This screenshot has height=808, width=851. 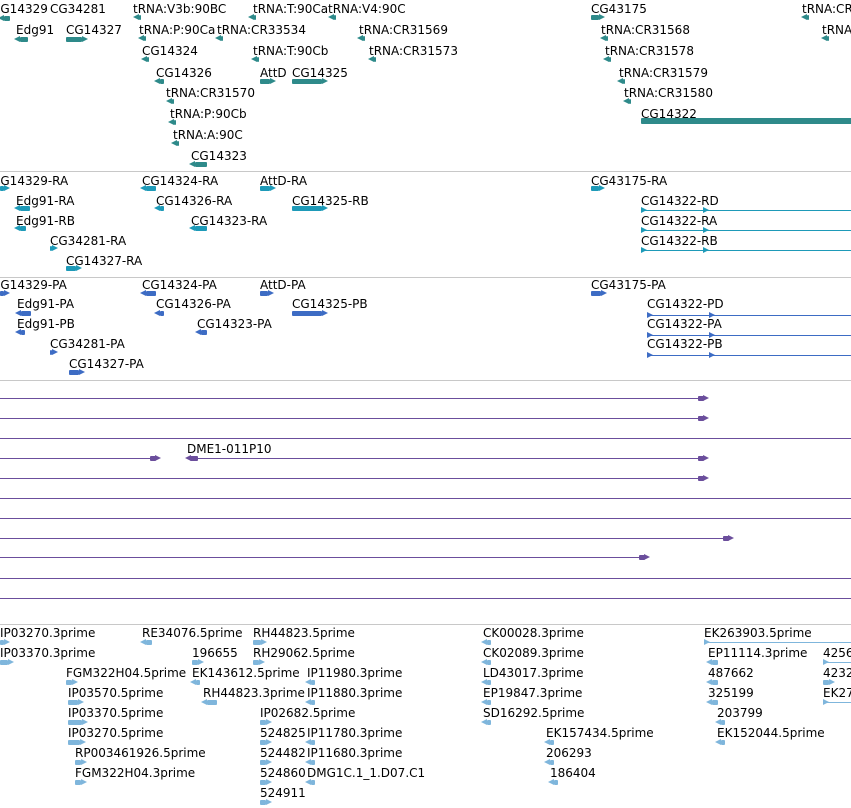 I want to click on feature-start-glyph, so click(x=194, y=458).